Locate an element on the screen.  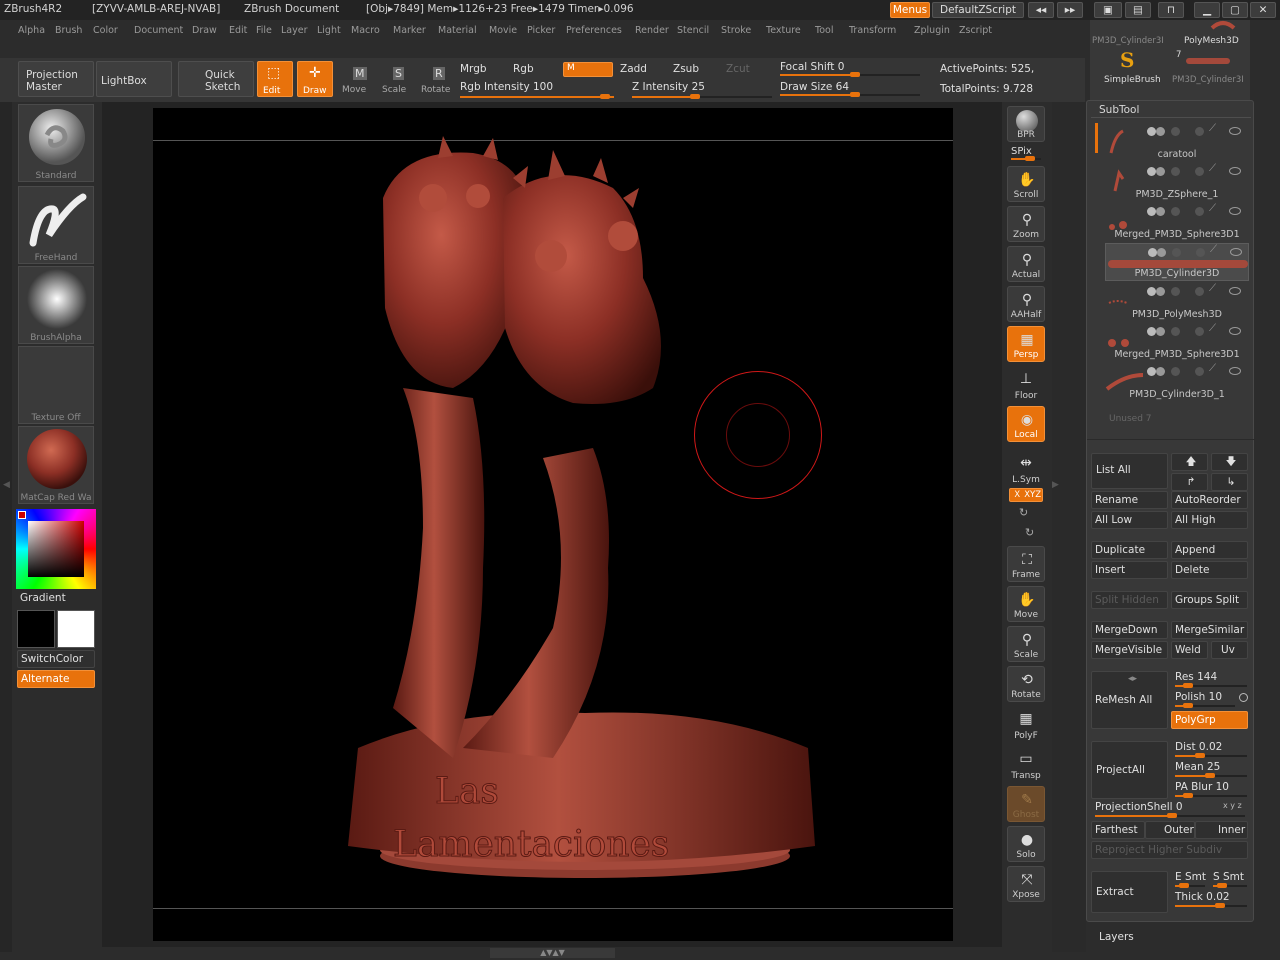
dist-slider is located at coordinates (1211, 755).